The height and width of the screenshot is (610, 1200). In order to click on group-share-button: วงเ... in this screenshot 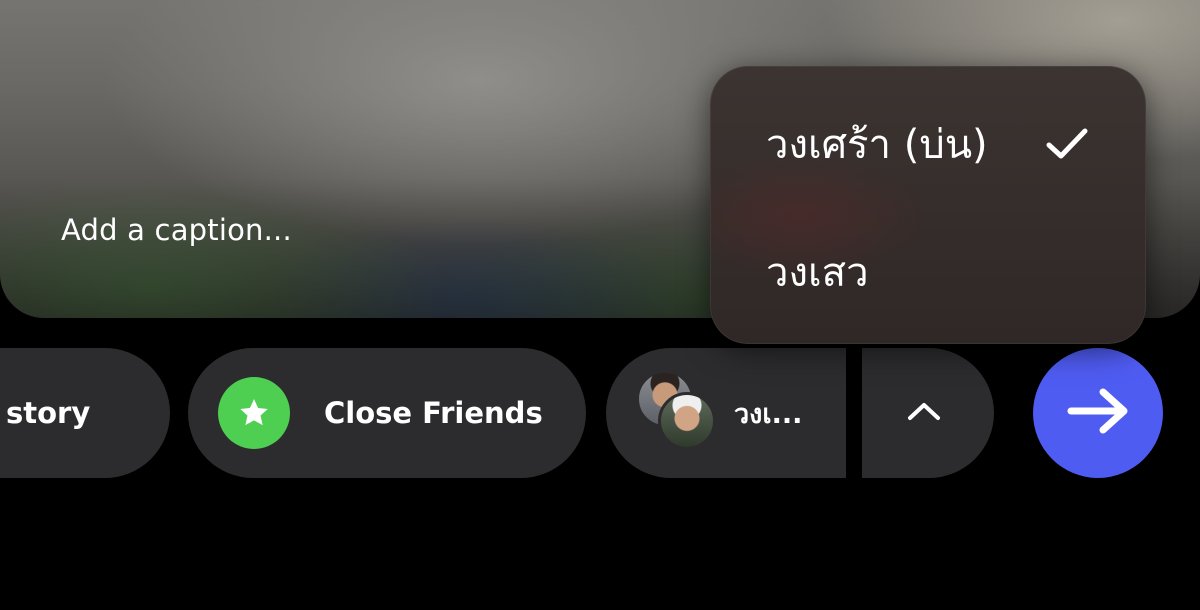, I will do `click(736, 413)`.